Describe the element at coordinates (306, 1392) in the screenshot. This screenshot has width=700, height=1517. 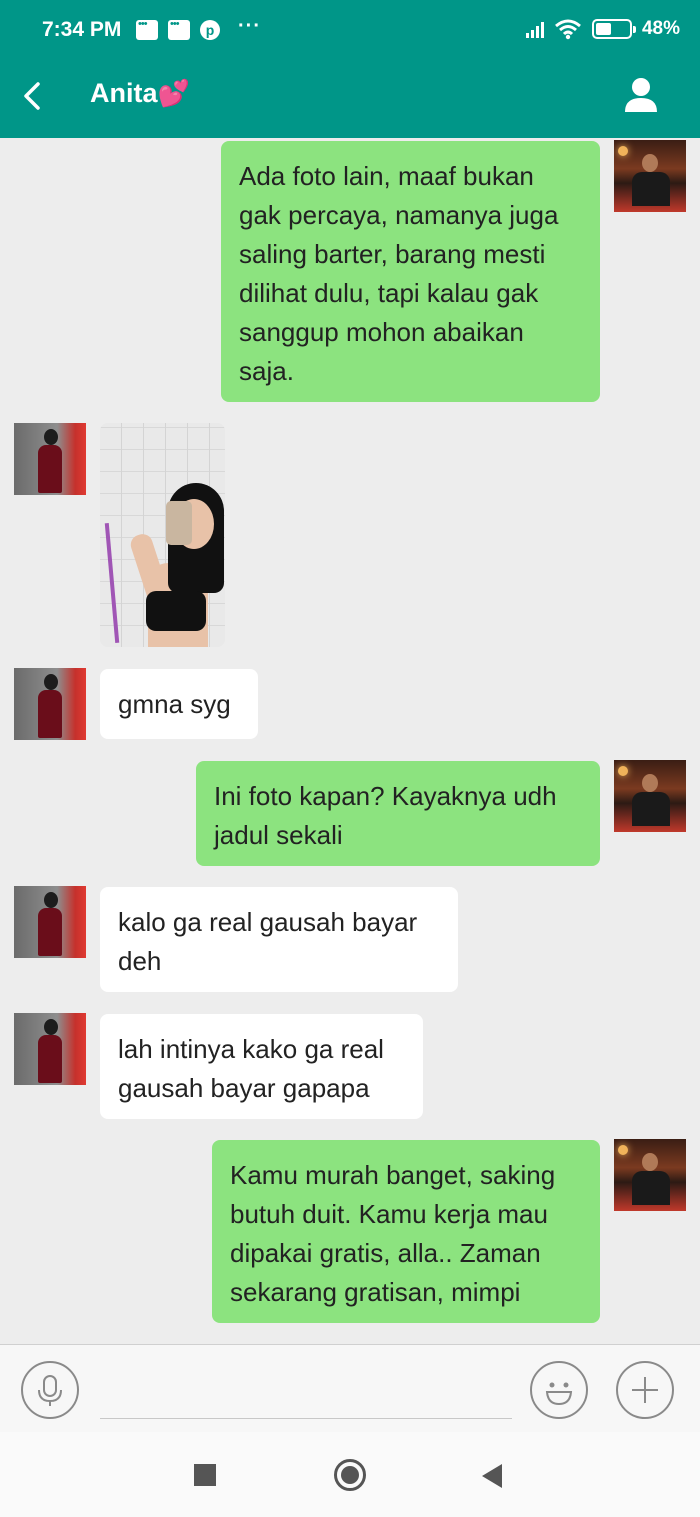
I see `message-input` at that location.